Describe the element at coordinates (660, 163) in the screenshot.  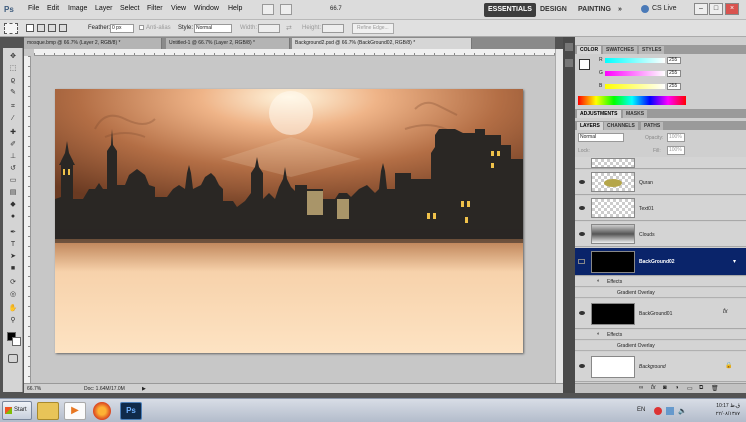
I see `layer-row` at that location.